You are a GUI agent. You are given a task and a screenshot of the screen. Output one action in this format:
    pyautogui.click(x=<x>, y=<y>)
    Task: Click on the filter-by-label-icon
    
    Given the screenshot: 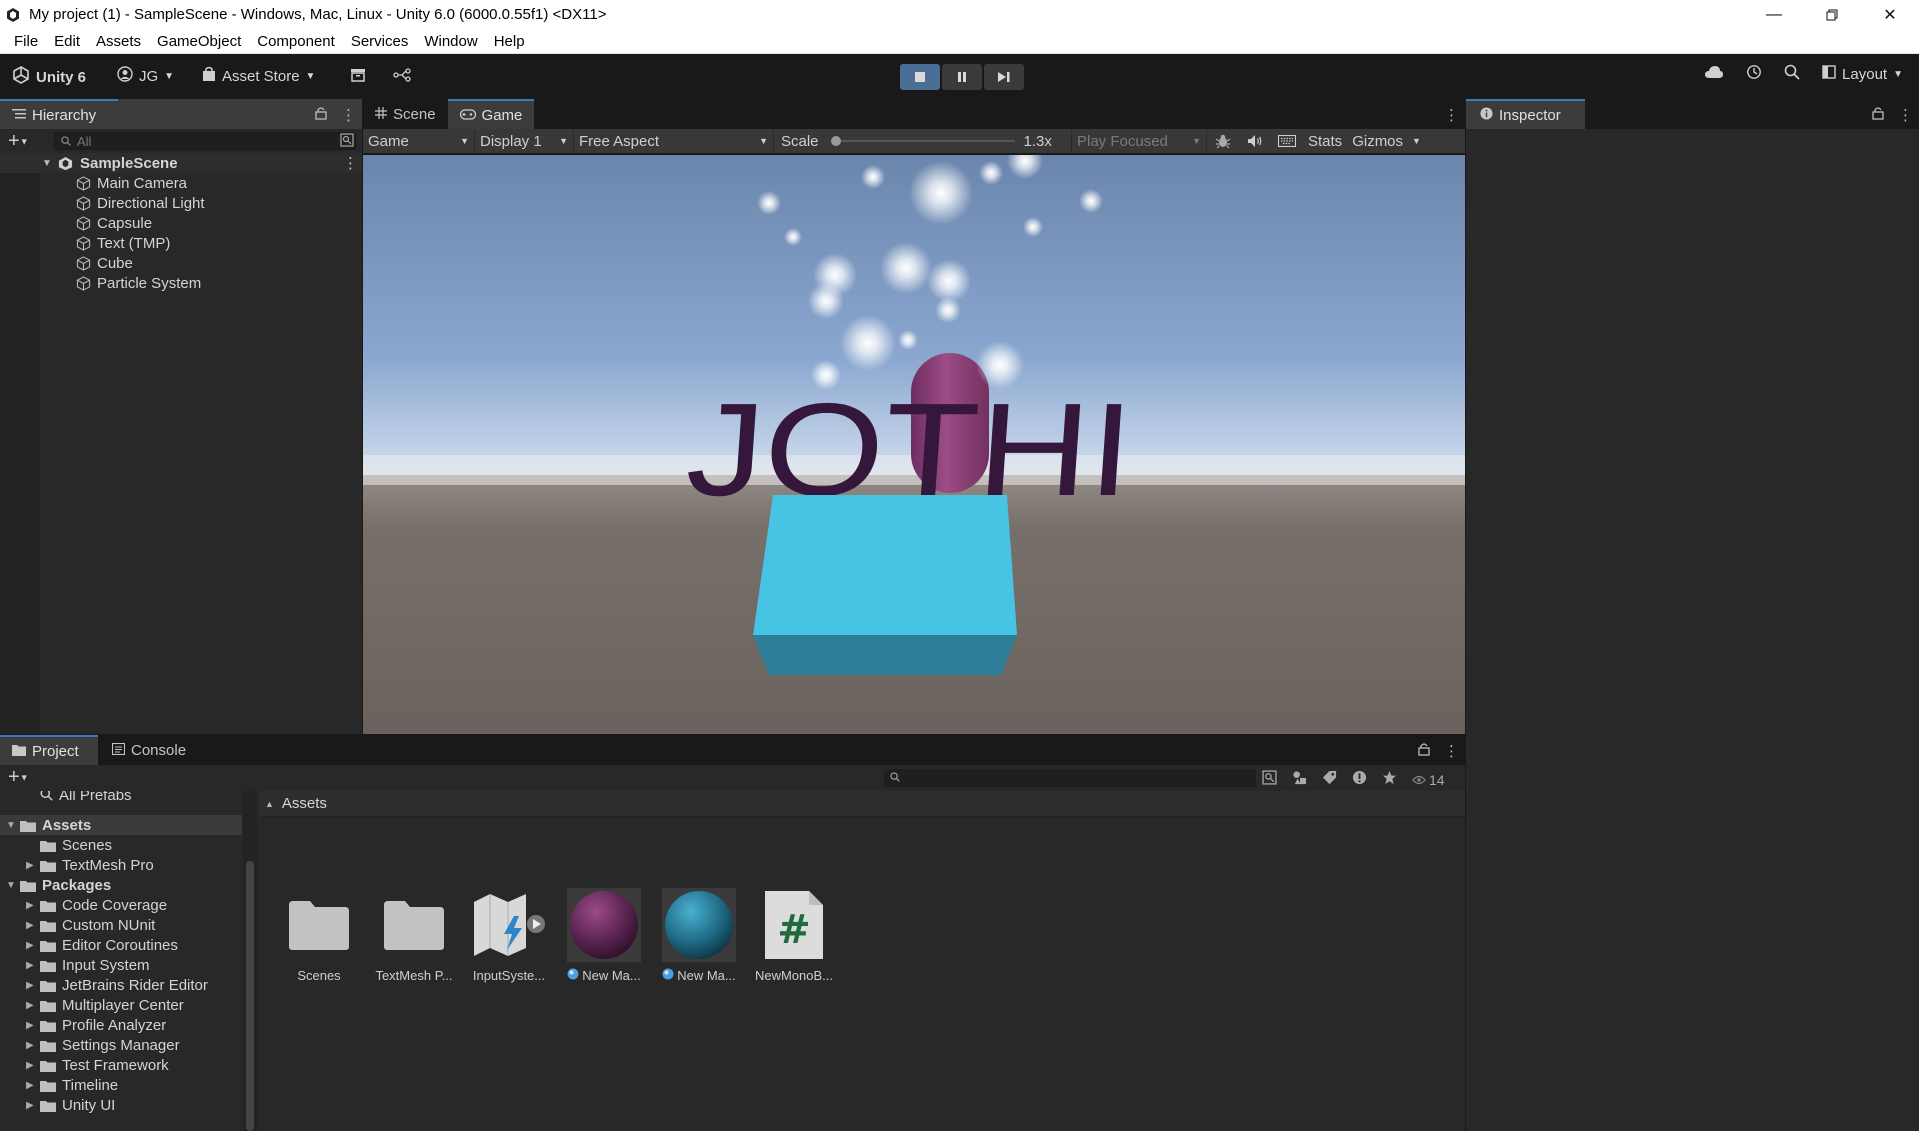 What is the action you would take?
    pyautogui.click(x=1329, y=779)
    